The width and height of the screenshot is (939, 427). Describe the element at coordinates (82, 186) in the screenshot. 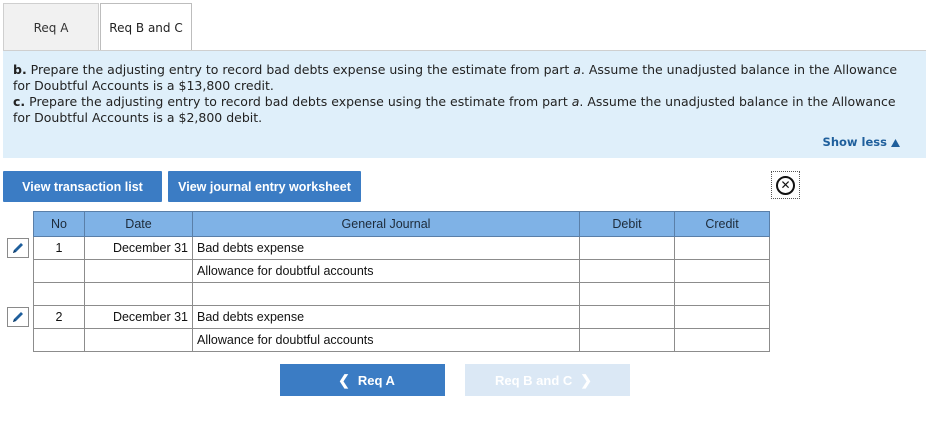

I see `view-transaction-list-button: View transaction list` at that location.